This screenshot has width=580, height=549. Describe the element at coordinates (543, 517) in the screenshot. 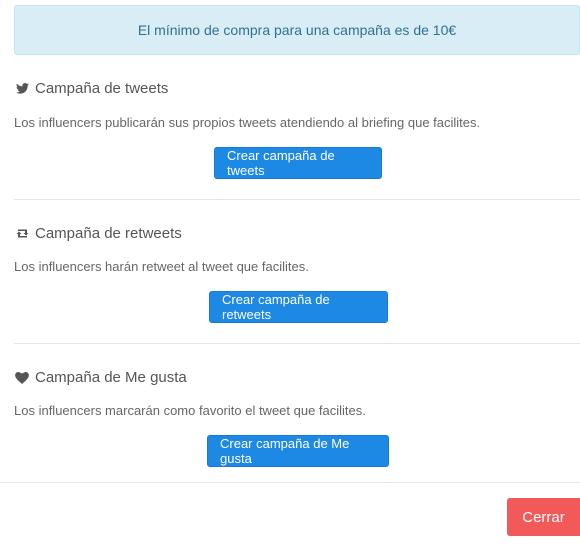

I see `close-button: Cerrar` at that location.